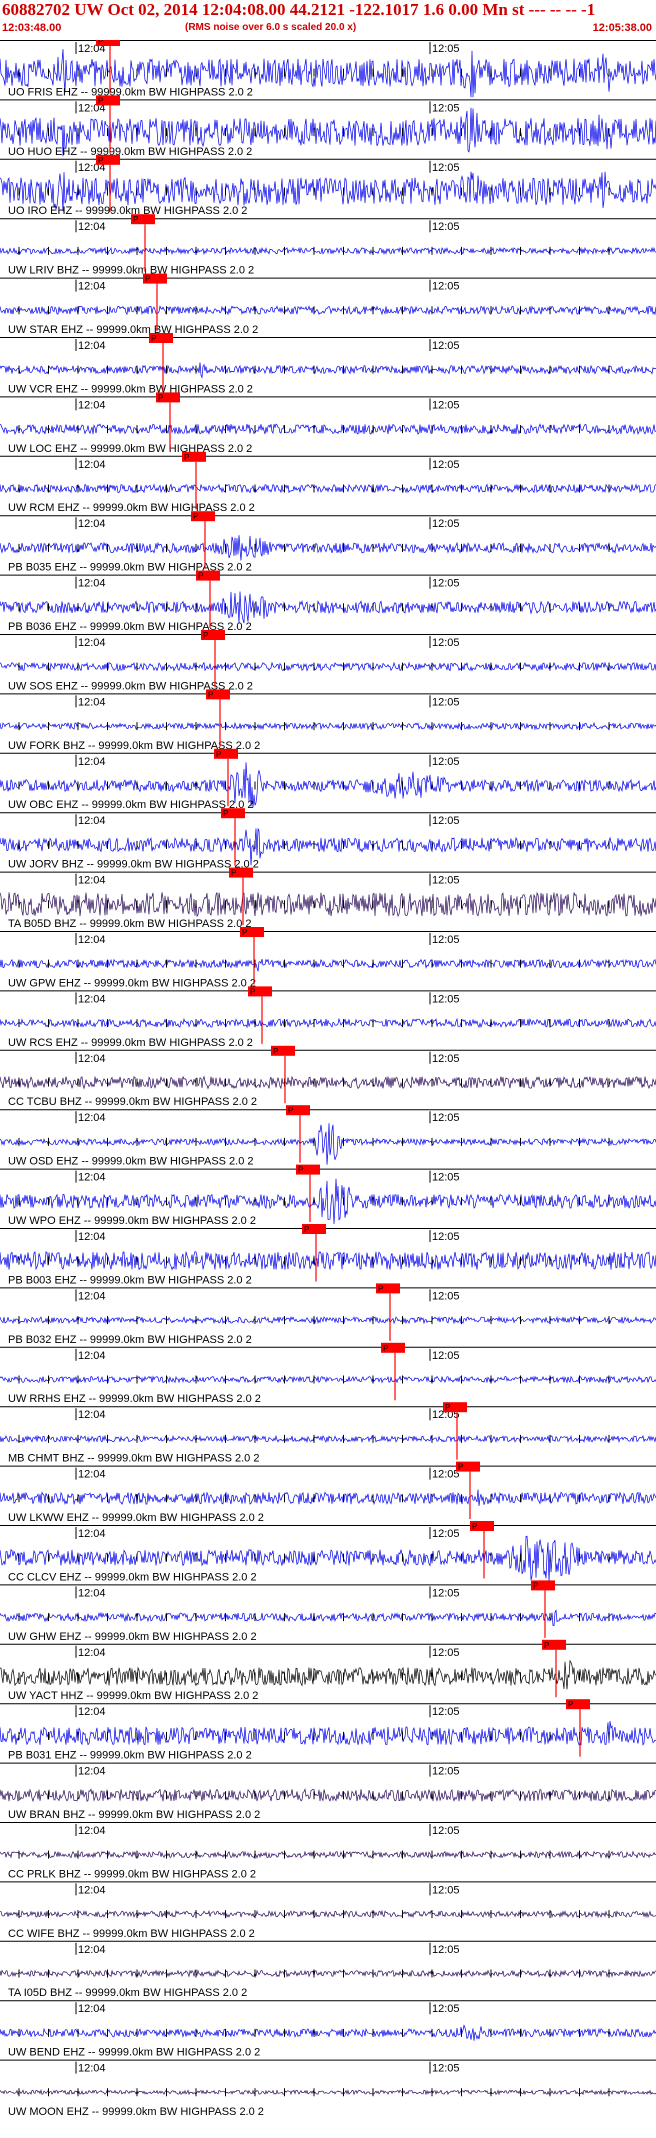 The height and width of the screenshot is (2138, 656). I want to click on scaling-note: (RMS noise over 6.0 s scaled 20.0 x), so click(271, 27).